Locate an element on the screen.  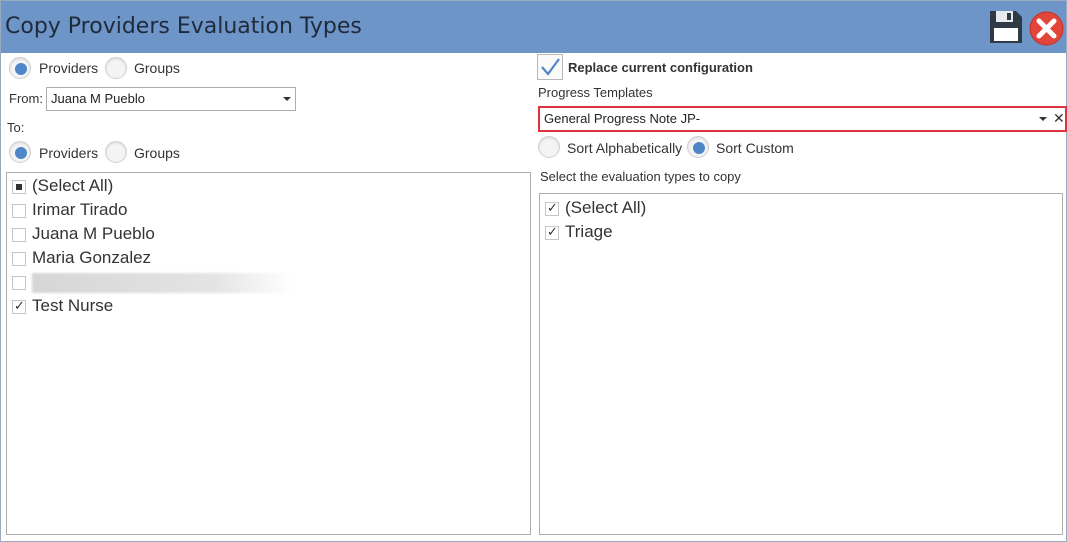
from-label: From: is located at coordinates (26, 98).